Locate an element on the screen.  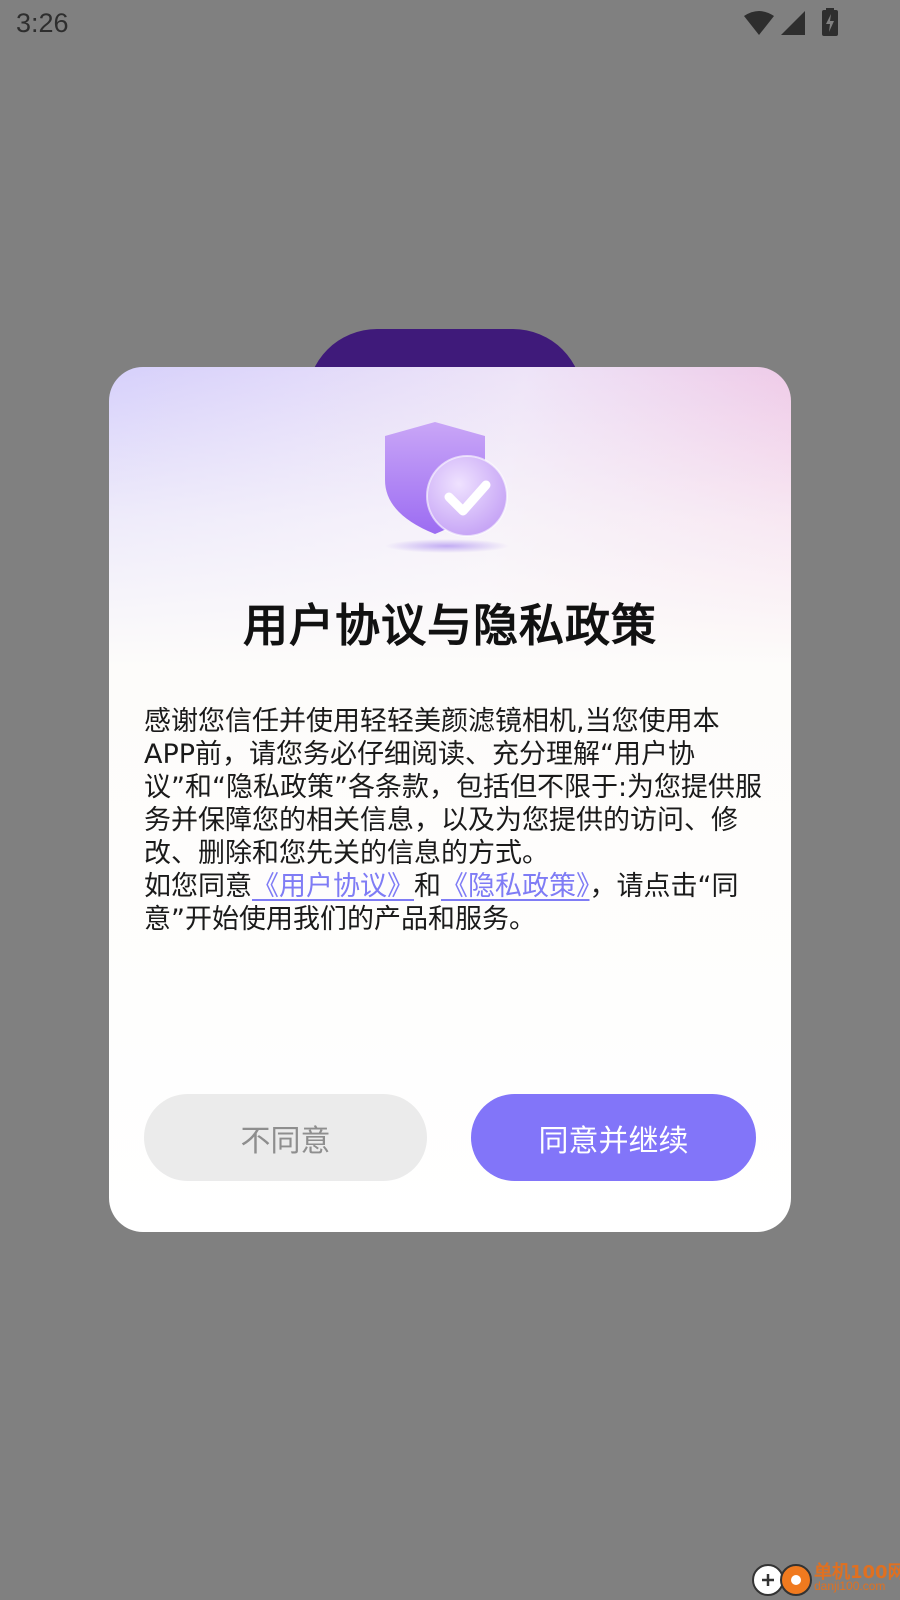
wifi-icon is located at coordinates (759, 23).